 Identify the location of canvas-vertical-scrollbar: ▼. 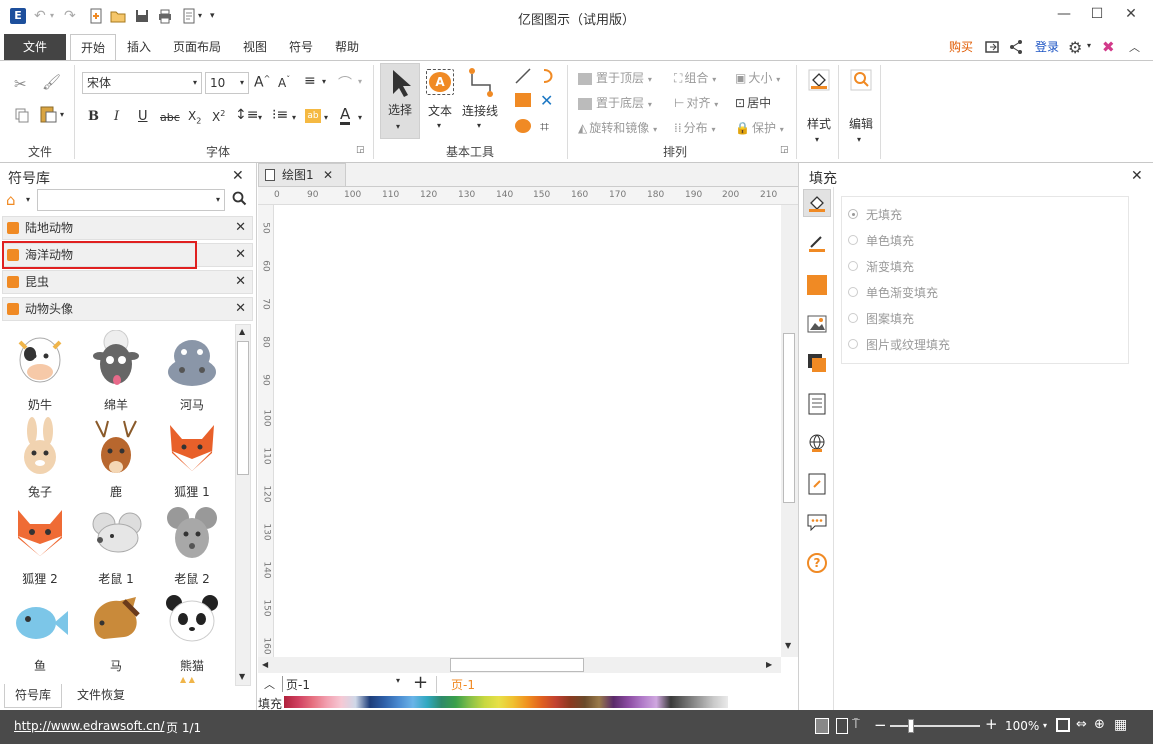
(789, 431).